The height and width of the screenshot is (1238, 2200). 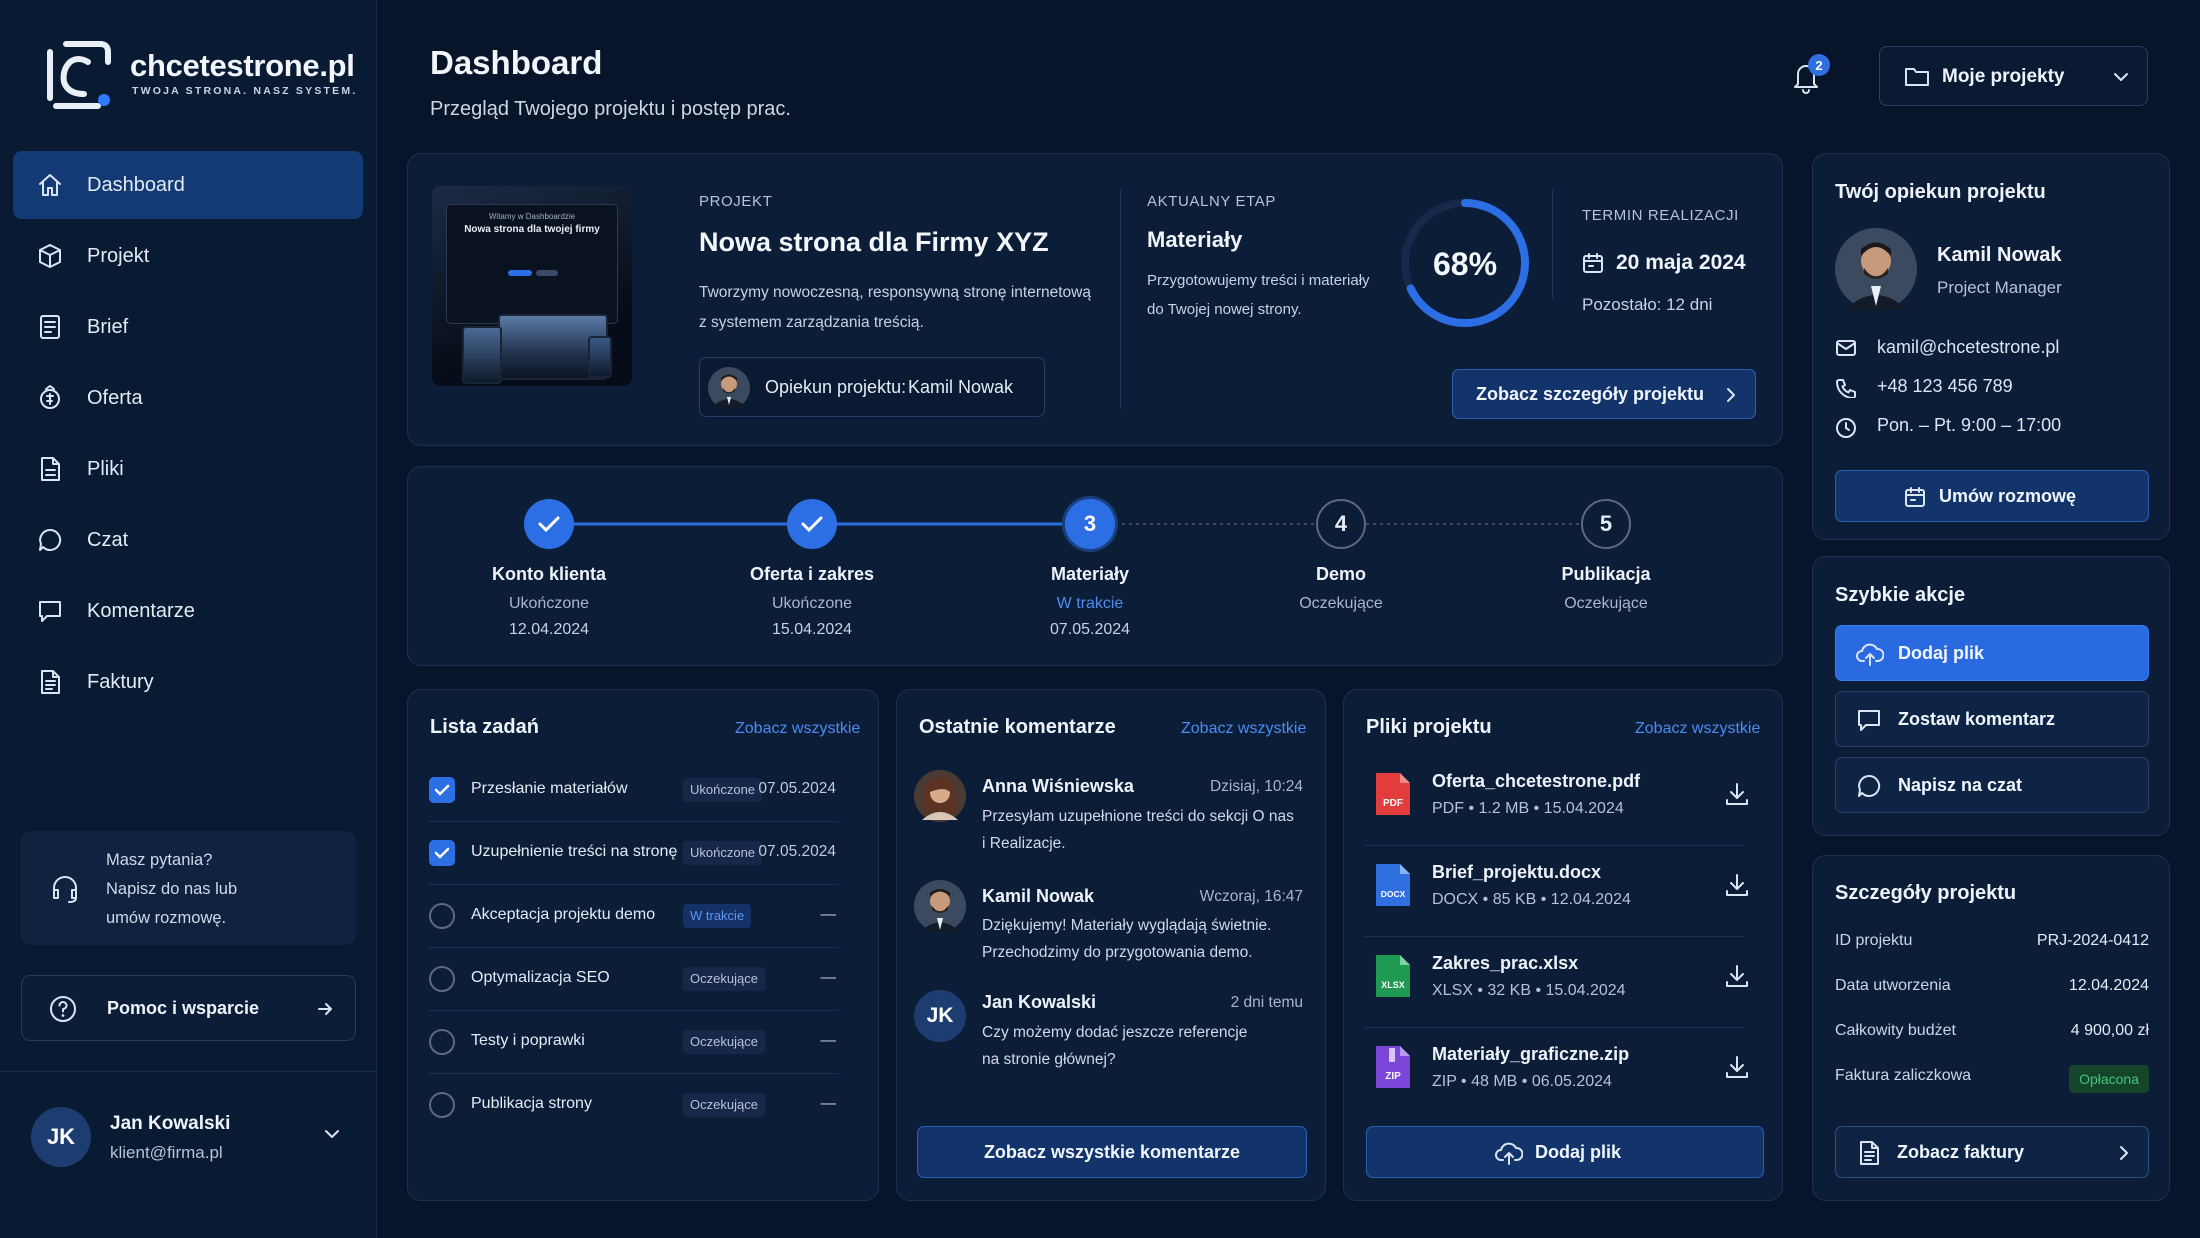 What do you see at coordinates (2003, 76) in the screenshot?
I see `project-select-label: Moje projekty` at bounding box center [2003, 76].